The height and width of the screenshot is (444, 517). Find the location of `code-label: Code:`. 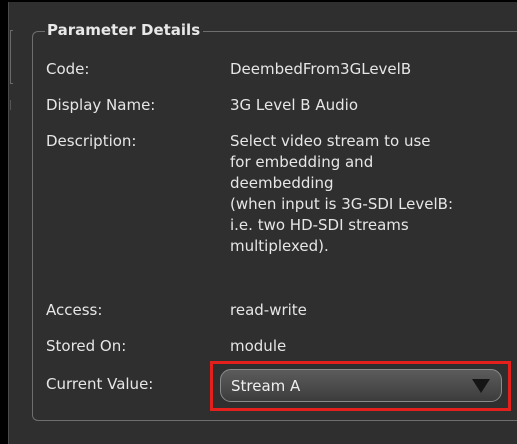

code-label: Code: is located at coordinates (68, 69).